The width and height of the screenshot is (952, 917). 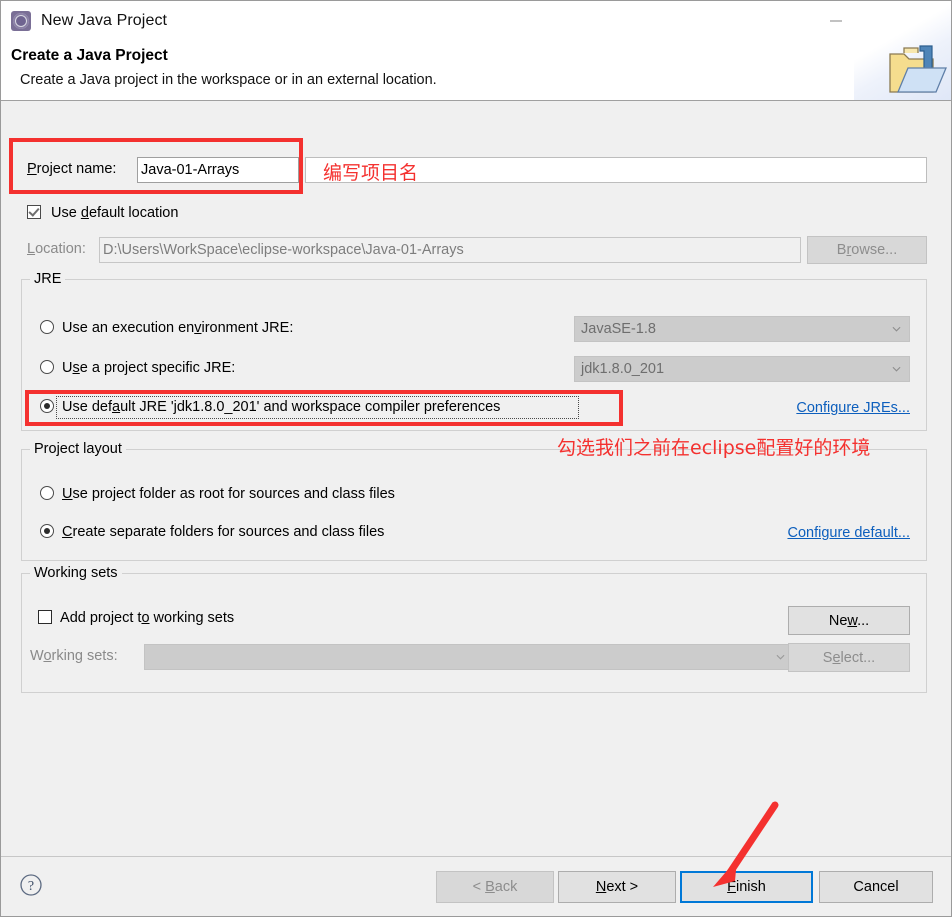 What do you see at coordinates (147, 618) in the screenshot?
I see `add-project-to-working-sets-label: Add project to working sets` at bounding box center [147, 618].